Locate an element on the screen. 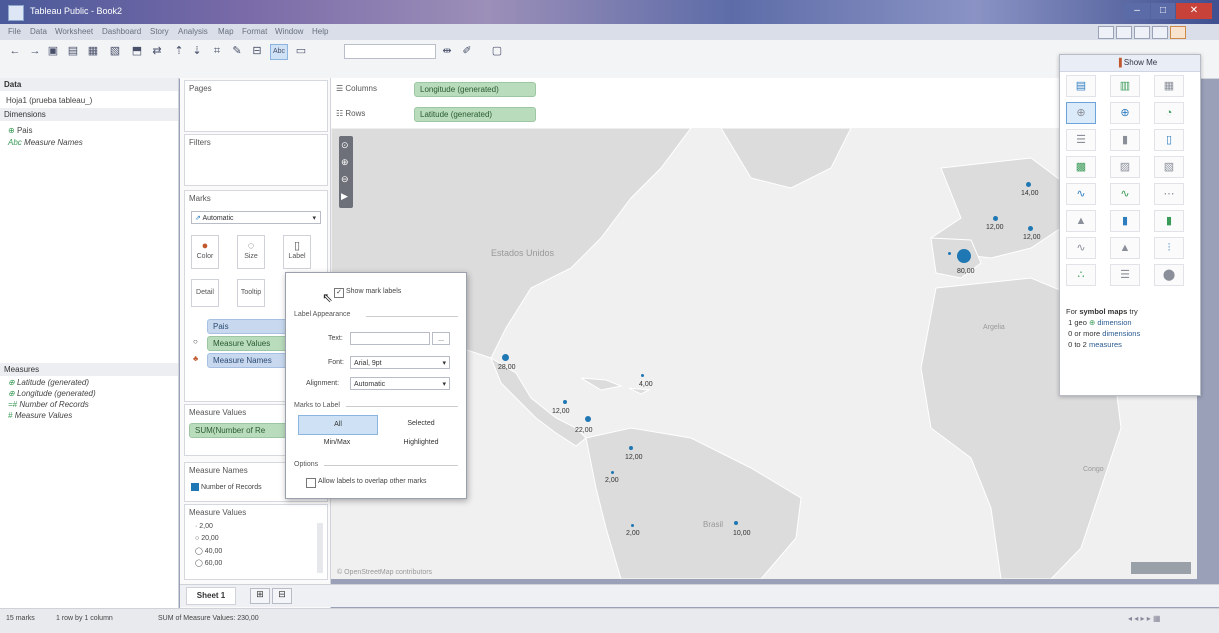  window-title-bar is located at coordinates (609, 12).